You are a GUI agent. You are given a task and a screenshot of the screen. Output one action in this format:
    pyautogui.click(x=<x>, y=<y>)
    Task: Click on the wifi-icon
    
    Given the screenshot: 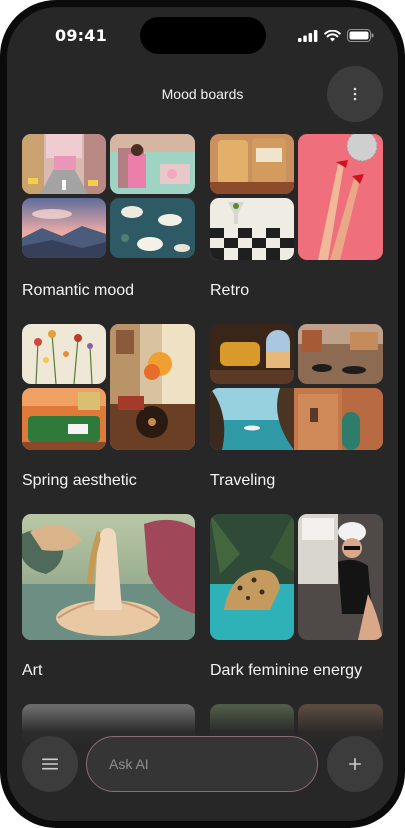 What is the action you would take?
    pyautogui.click(x=332, y=35)
    